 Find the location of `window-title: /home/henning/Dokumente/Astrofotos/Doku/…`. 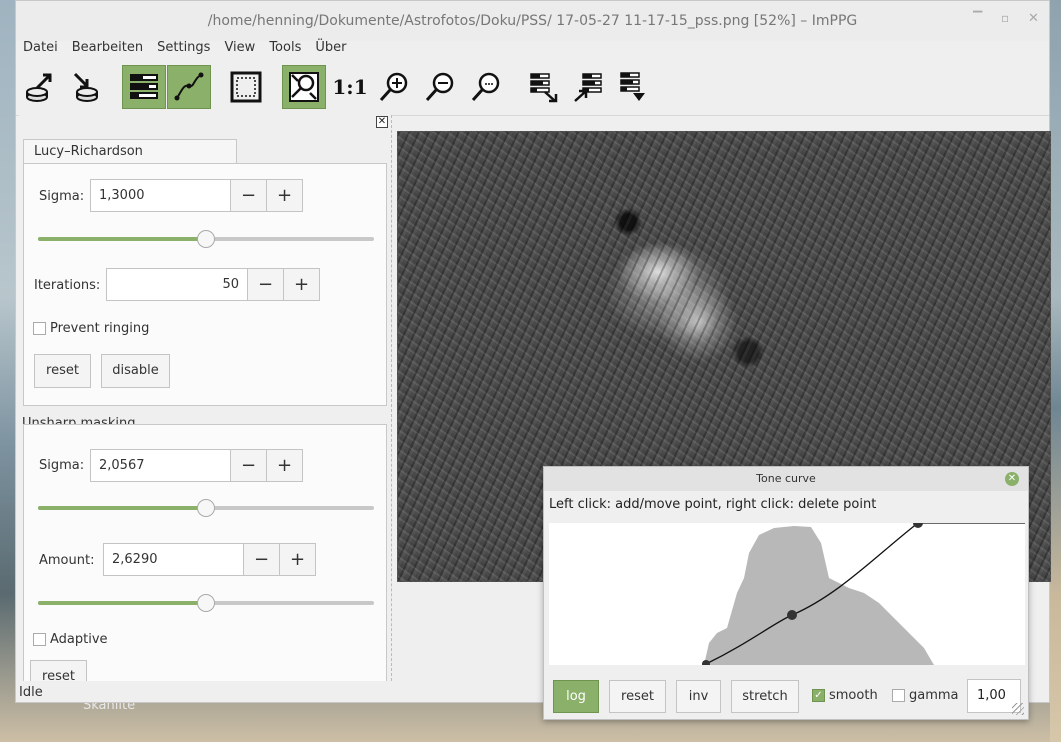

window-title: /home/henning/Dokumente/Astrofotos/Doku/… is located at coordinates (532, 21).